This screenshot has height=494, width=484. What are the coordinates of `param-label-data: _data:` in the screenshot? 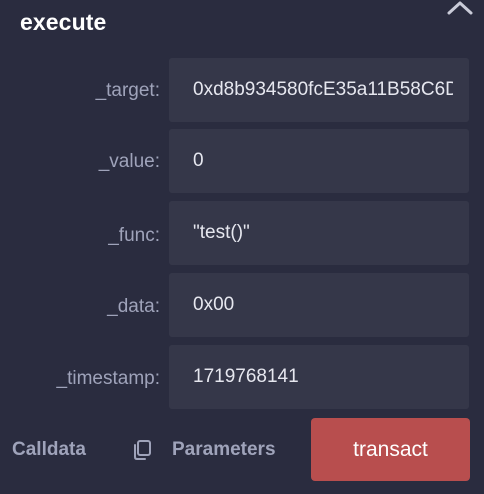 It's located at (133, 306).